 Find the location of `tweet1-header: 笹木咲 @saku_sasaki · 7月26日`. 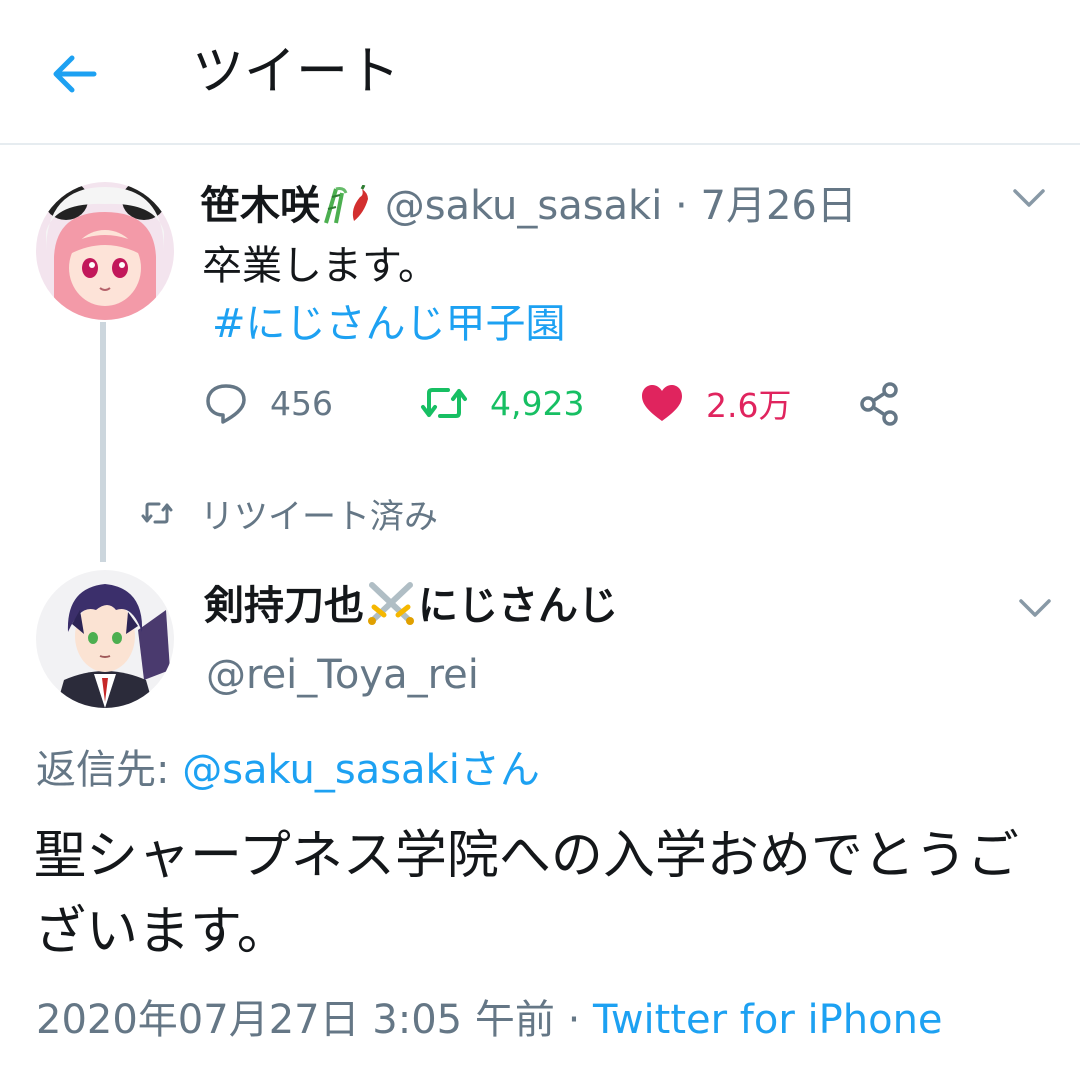

tweet1-header: 笹木咲 @saku_sasaki · 7月26日 is located at coordinates (528, 206).